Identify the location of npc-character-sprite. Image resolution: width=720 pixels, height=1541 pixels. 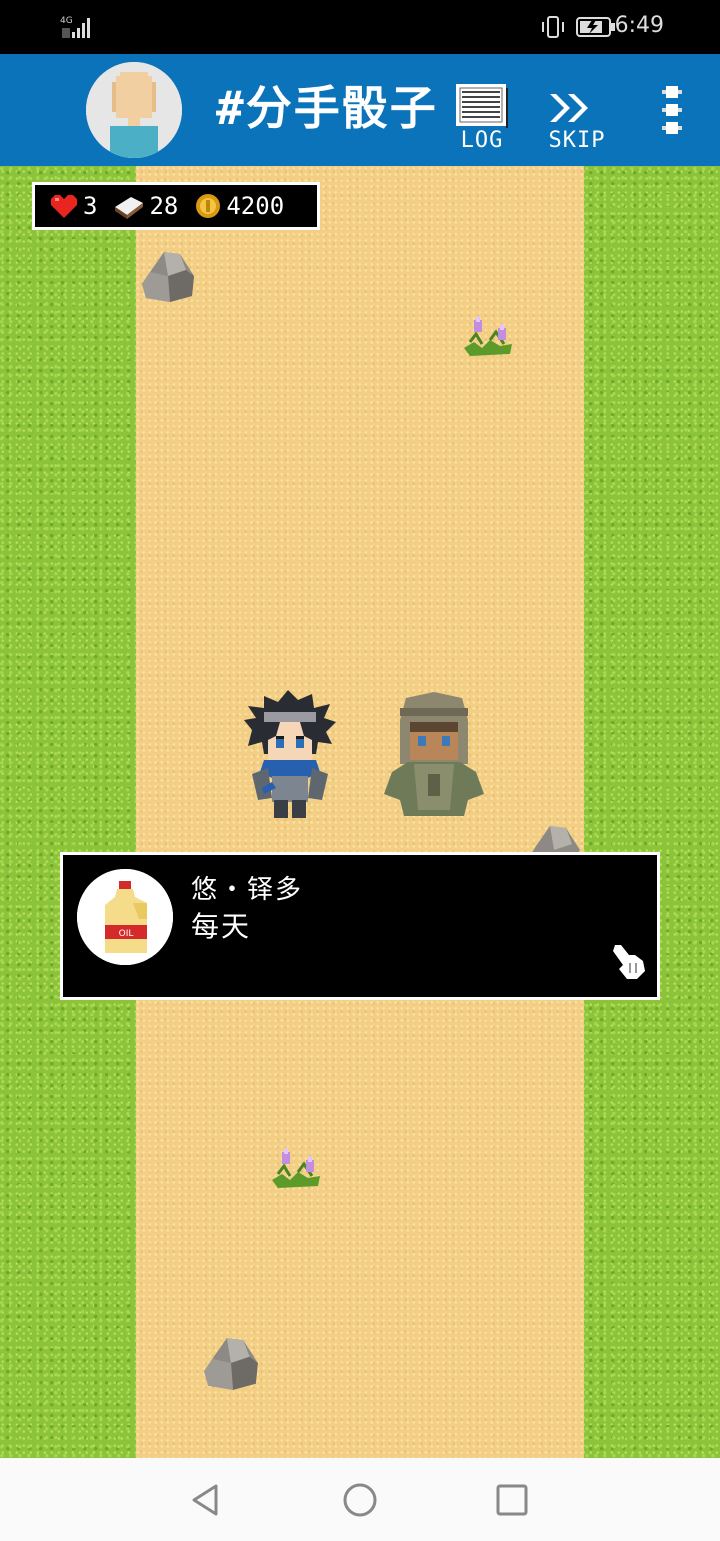
(434, 756).